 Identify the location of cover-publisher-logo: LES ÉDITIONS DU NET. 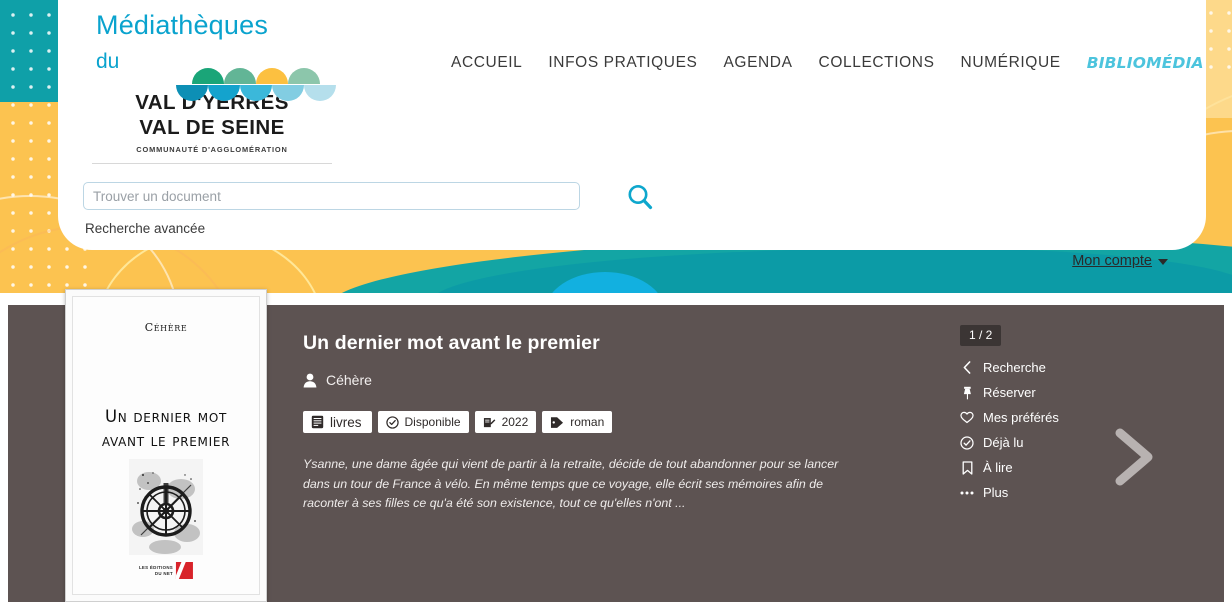
(166, 570).